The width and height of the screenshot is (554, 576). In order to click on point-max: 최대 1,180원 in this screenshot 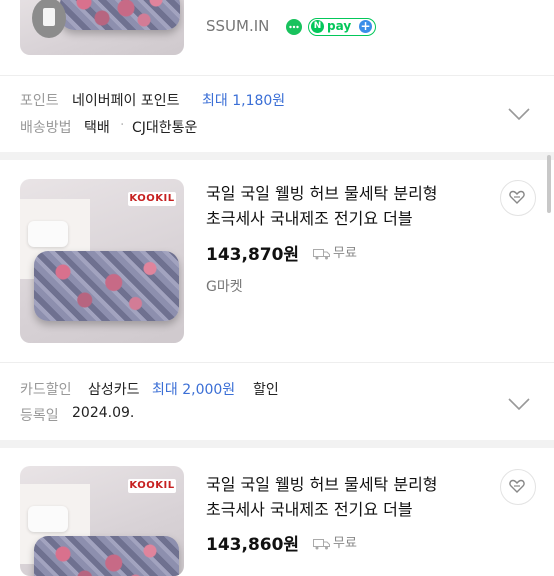, I will do `click(244, 101)`.